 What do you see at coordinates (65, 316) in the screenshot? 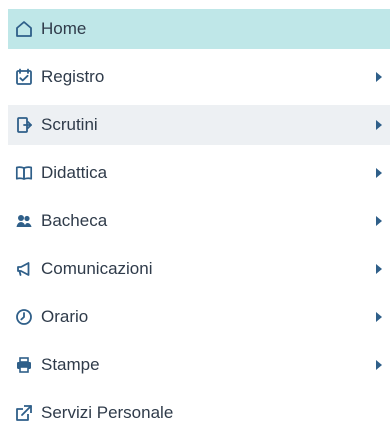
I see `menu-item-label: Orario` at bounding box center [65, 316].